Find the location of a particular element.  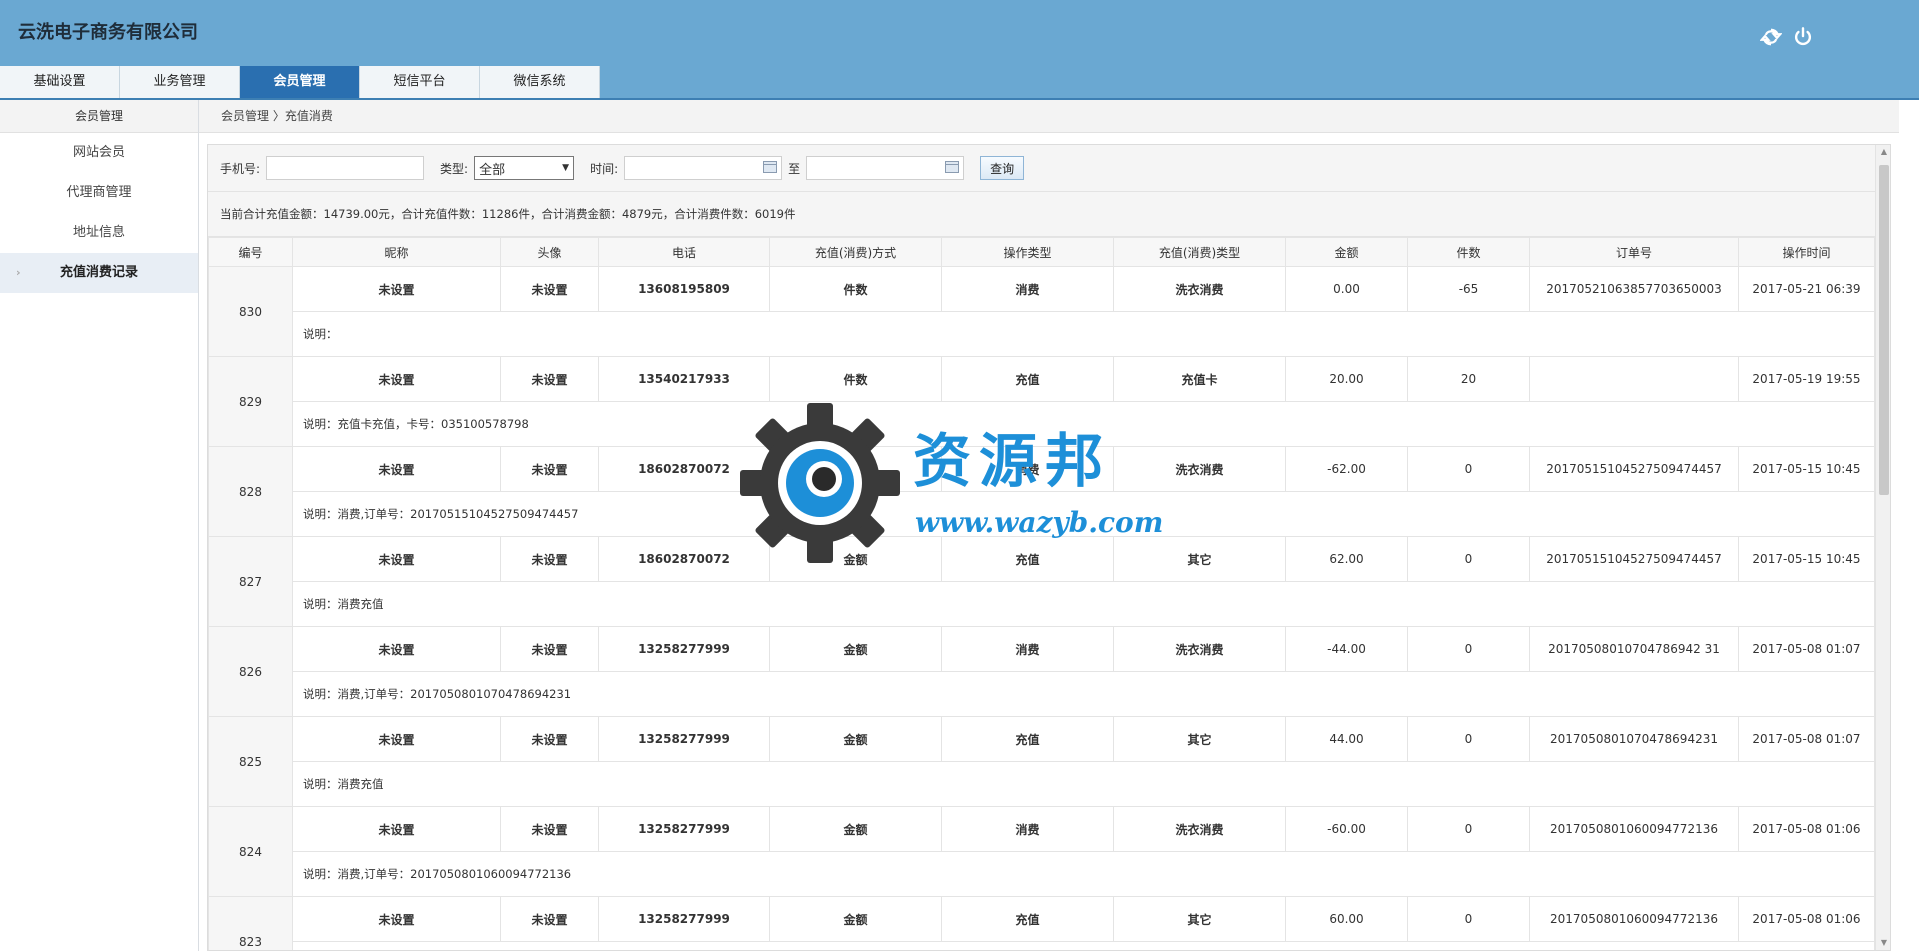

table-row-note: 说明： is located at coordinates (1042, 334).